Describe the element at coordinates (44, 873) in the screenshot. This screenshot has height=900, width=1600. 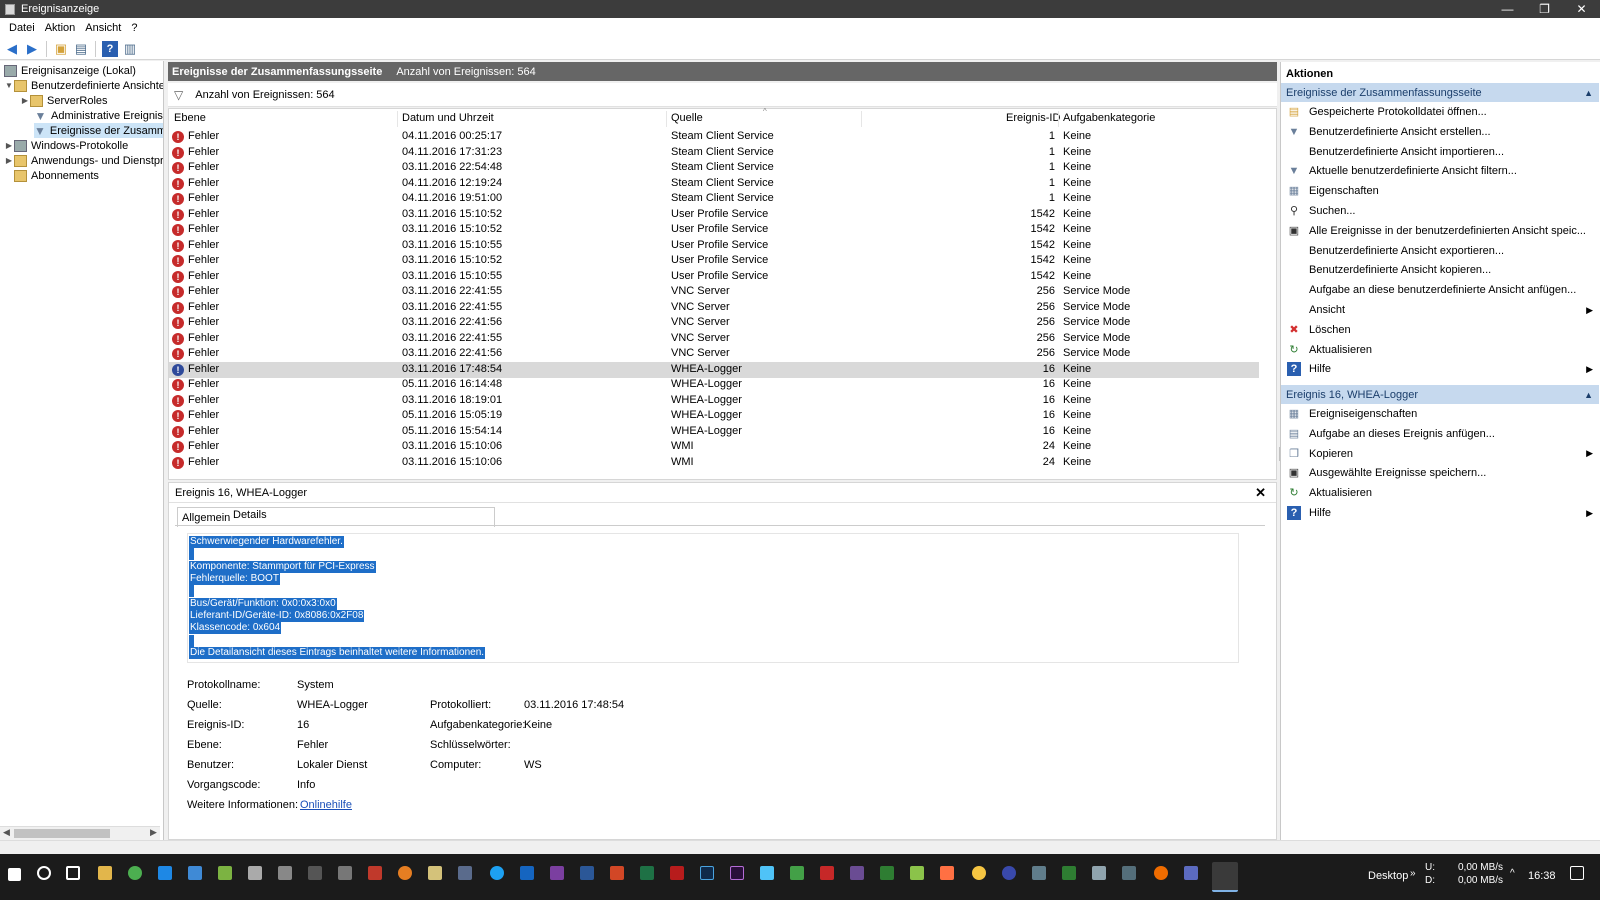
I see `search-icon` at that location.